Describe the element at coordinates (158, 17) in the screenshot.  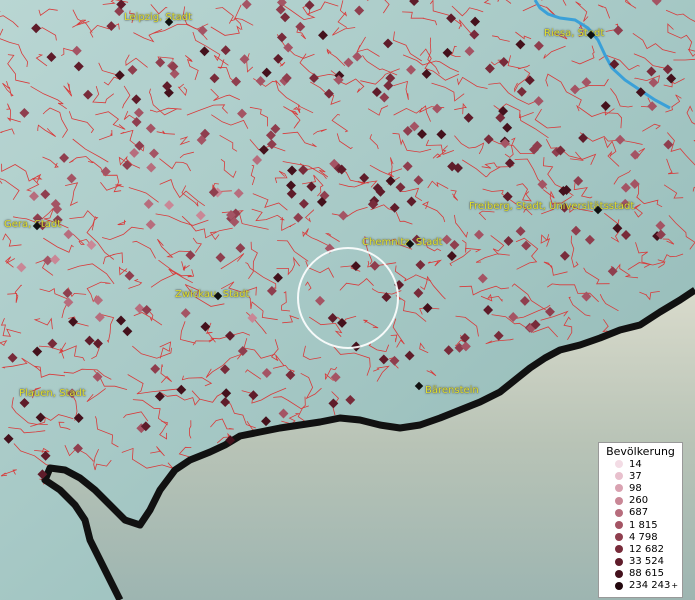
I see `city-label-text: Leipzig, Stadt` at that location.